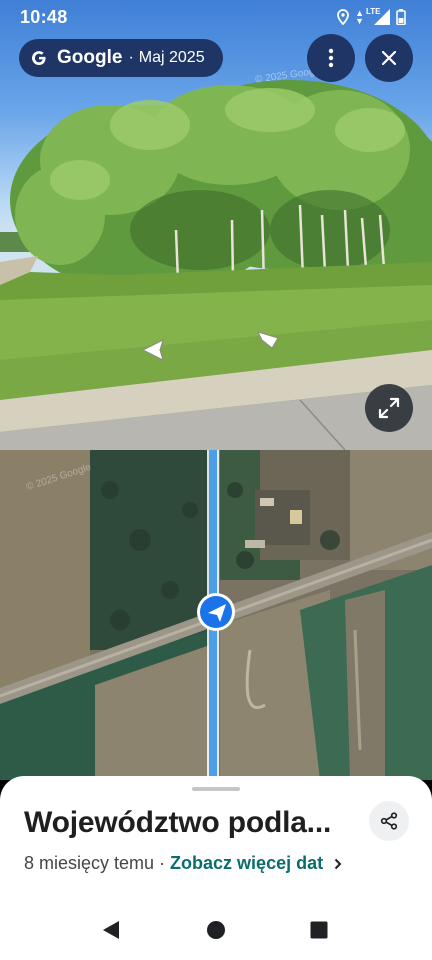 This screenshot has width=432, height=960. What do you see at coordinates (44, 16) in the screenshot?
I see `status-time: 10:48` at bounding box center [44, 16].